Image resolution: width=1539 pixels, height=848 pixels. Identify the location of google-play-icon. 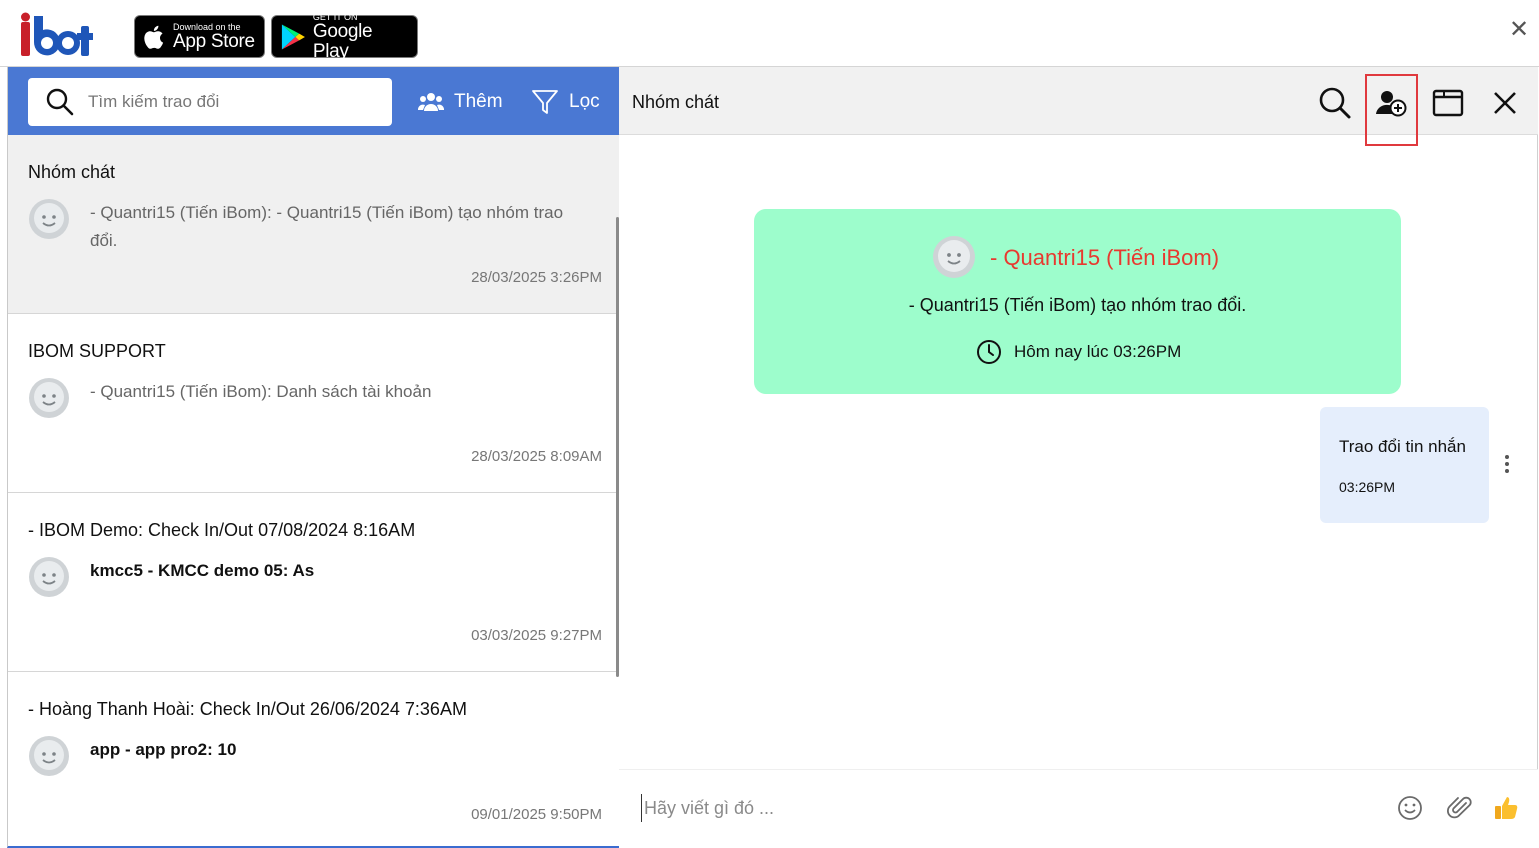
(293, 36).